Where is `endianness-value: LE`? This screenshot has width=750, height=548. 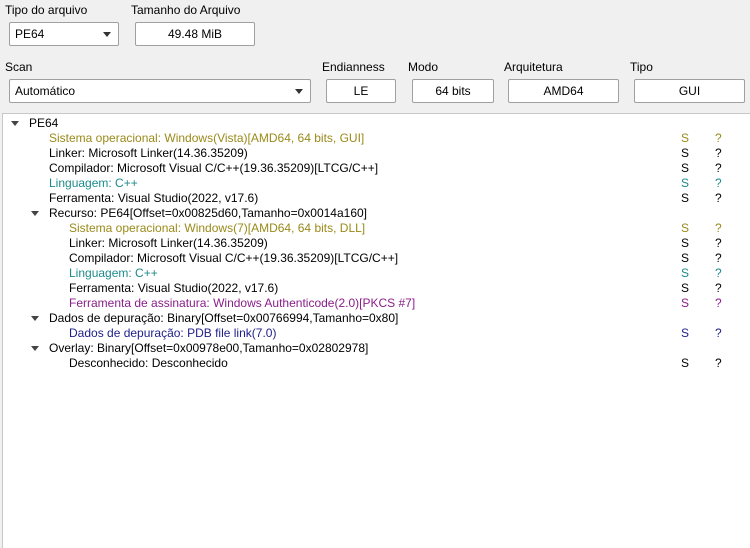 endianness-value: LE is located at coordinates (361, 91).